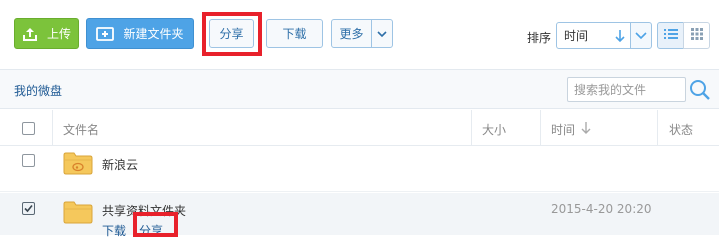 Image resolution: width=719 pixels, height=240 pixels. I want to click on more-button: 更多, so click(351, 33).